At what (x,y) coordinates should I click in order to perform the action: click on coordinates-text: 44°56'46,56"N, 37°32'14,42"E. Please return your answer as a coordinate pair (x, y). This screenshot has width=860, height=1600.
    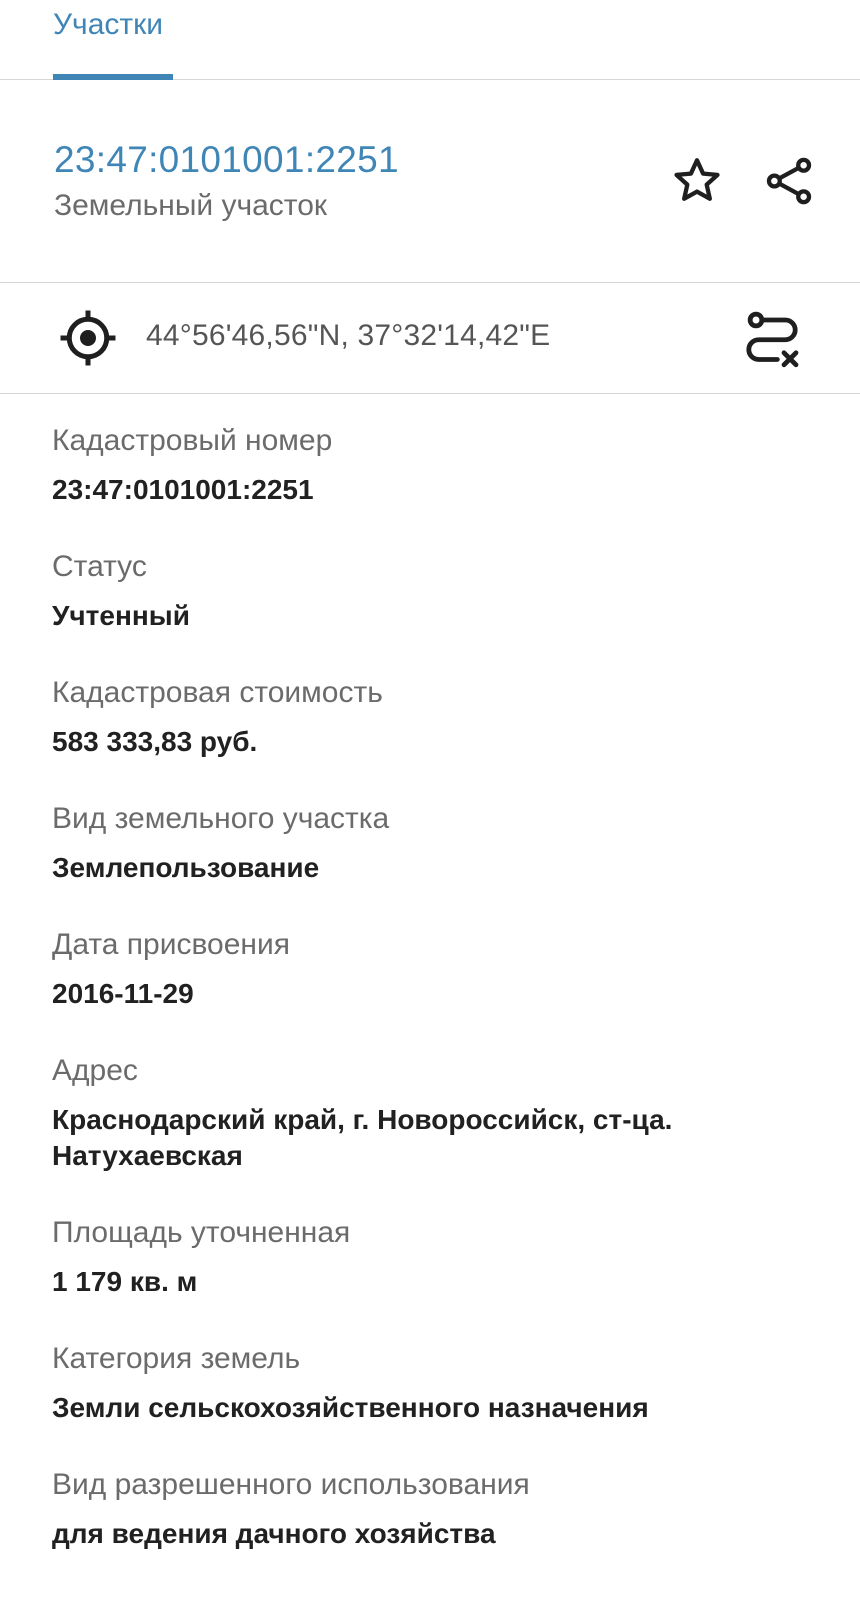
    Looking at the image, I should click on (348, 336).